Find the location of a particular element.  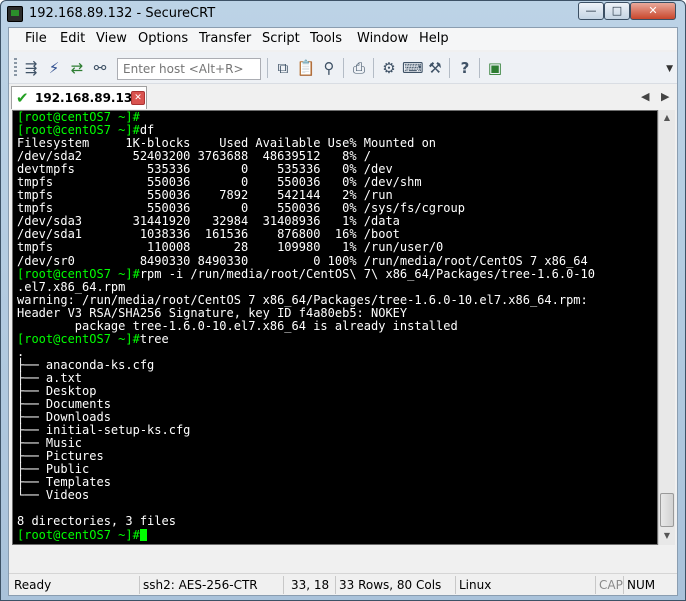

session-tab-label: 192.168.89.132 is located at coordinates (88, 98).